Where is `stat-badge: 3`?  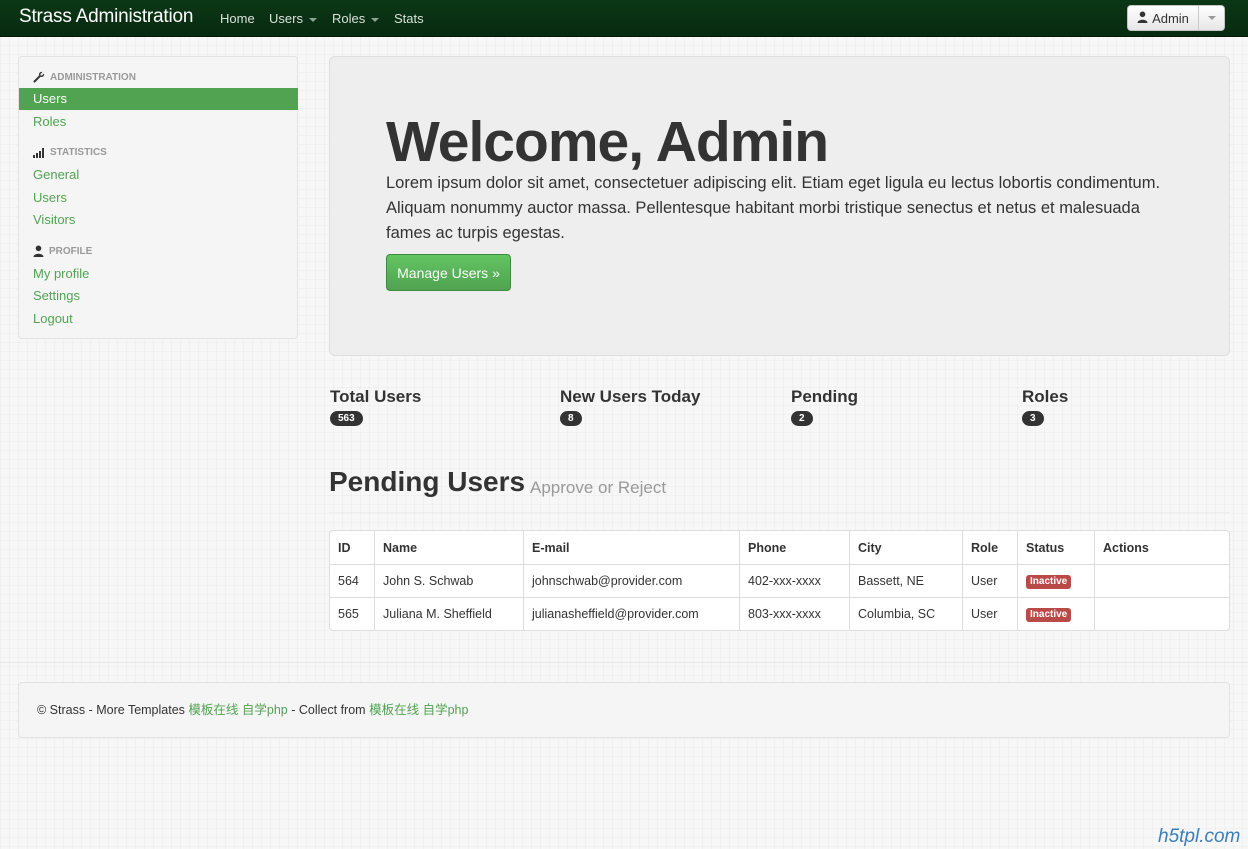 stat-badge: 3 is located at coordinates (1033, 418).